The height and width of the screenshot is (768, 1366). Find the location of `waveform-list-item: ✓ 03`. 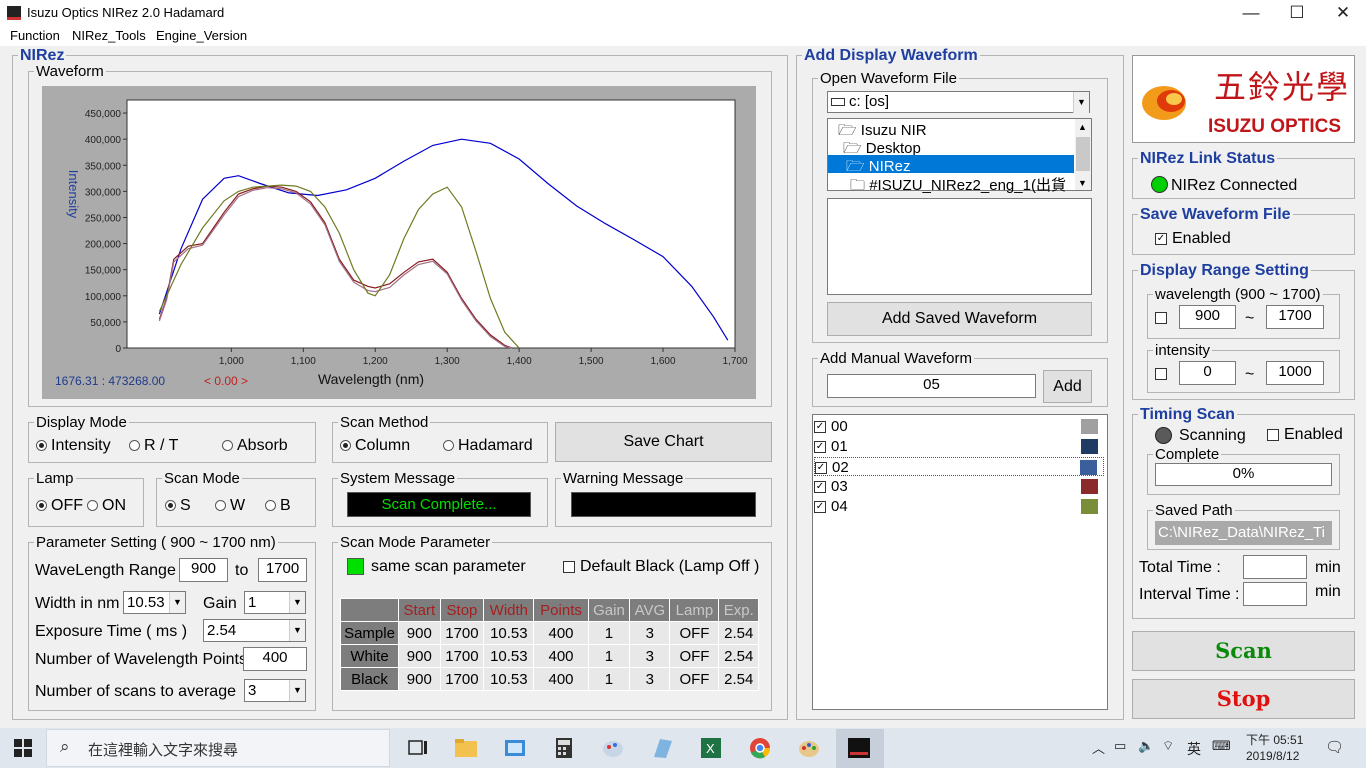

waveform-list-item: ✓ 03 is located at coordinates (959, 486).